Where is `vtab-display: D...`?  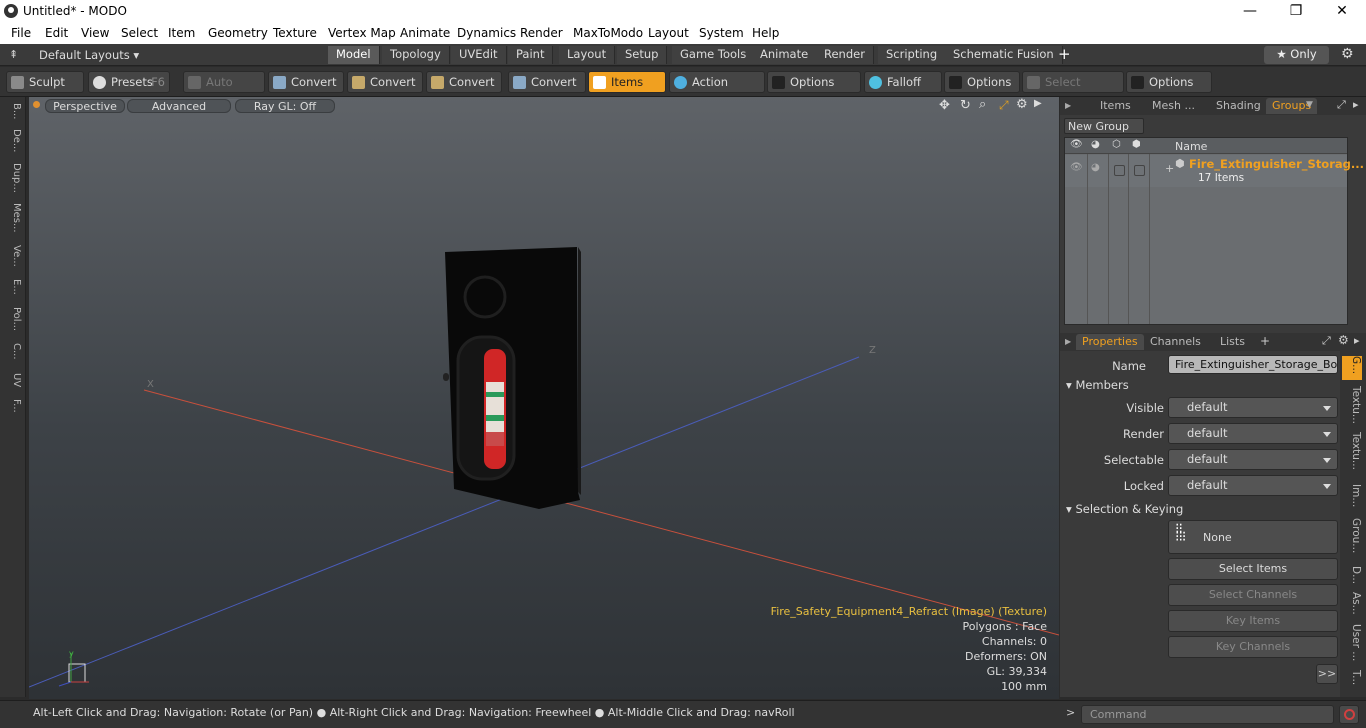
vtab-display: D... is located at coordinates (1352, 575).